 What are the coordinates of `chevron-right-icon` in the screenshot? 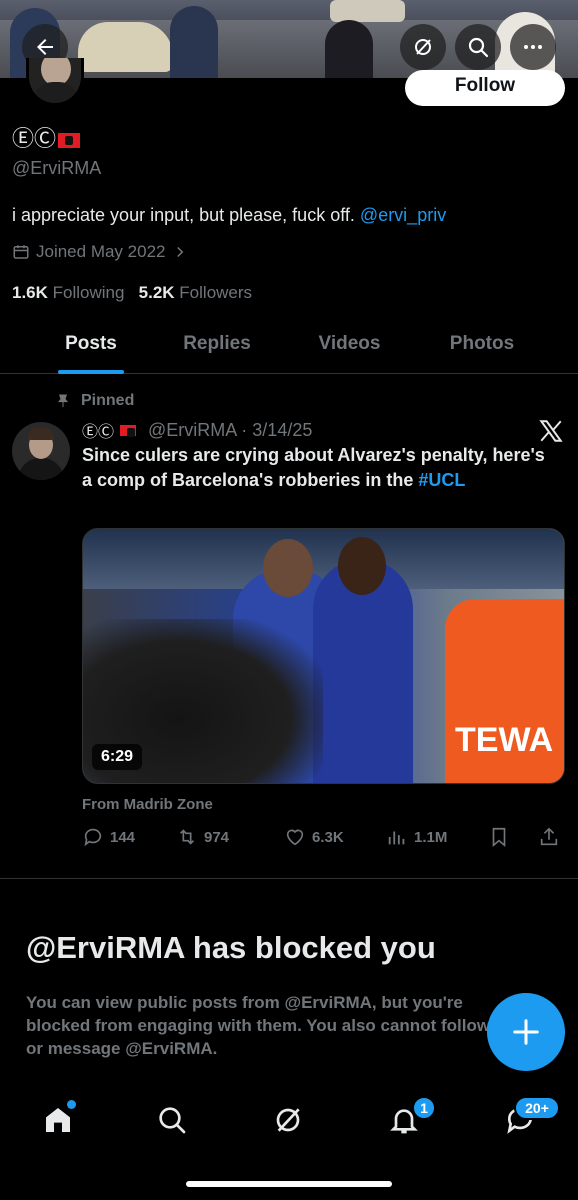 It's located at (180, 252).